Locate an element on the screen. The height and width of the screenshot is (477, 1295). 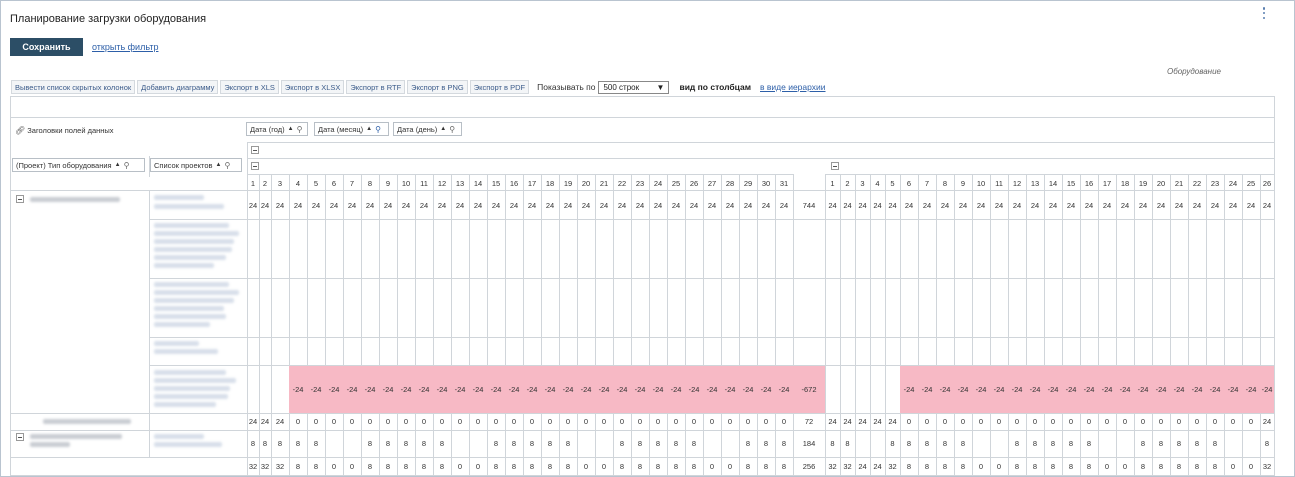
save-button: Сохранить is located at coordinates (46, 47).